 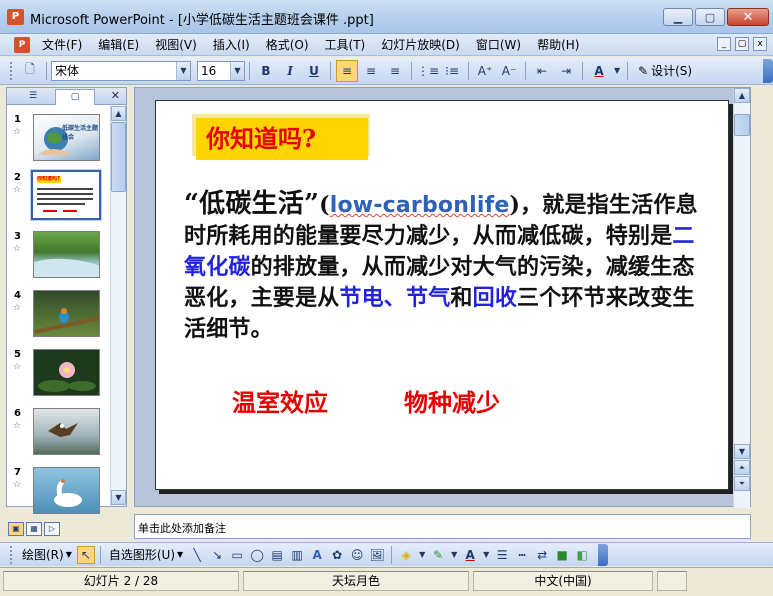 What do you see at coordinates (290, 71) in the screenshot?
I see `italic-button: I` at bounding box center [290, 71].